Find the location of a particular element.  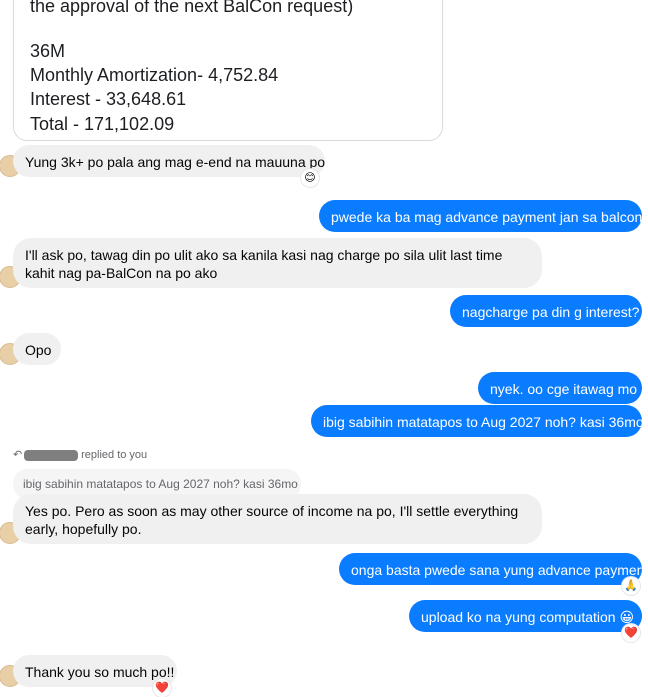

redacted-name is located at coordinates (51, 455).